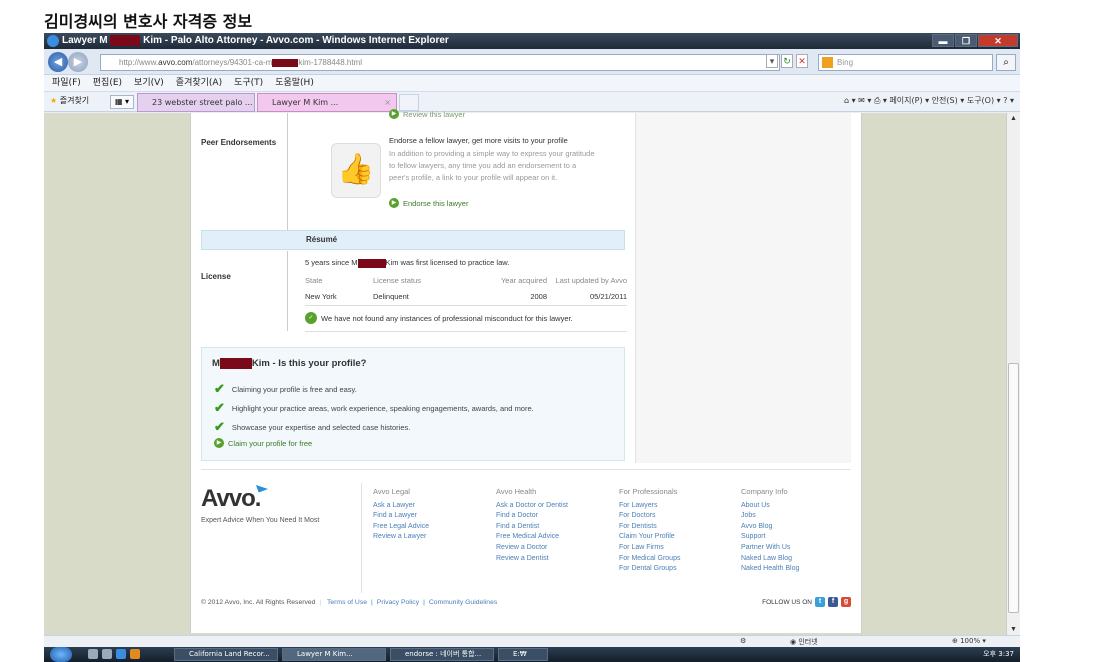 The image size is (1112, 662). Describe the element at coordinates (787, 61) in the screenshot. I see `refresh-icon: ↻` at that location.